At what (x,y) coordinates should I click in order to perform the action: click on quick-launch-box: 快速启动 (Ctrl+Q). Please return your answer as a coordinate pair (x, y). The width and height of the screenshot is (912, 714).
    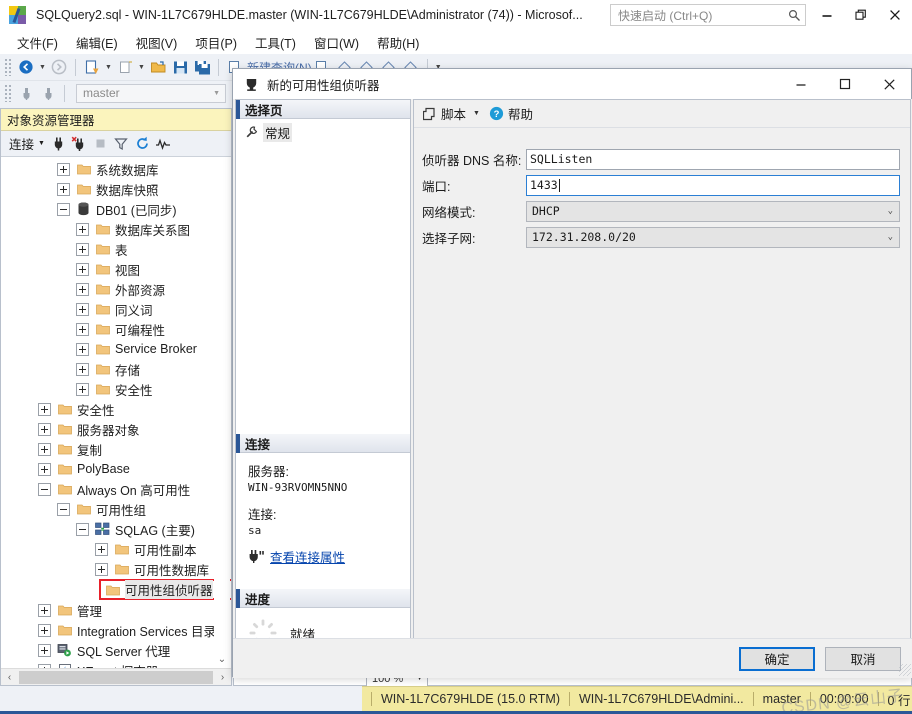
    Looking at the image, I should click on (708, 15).